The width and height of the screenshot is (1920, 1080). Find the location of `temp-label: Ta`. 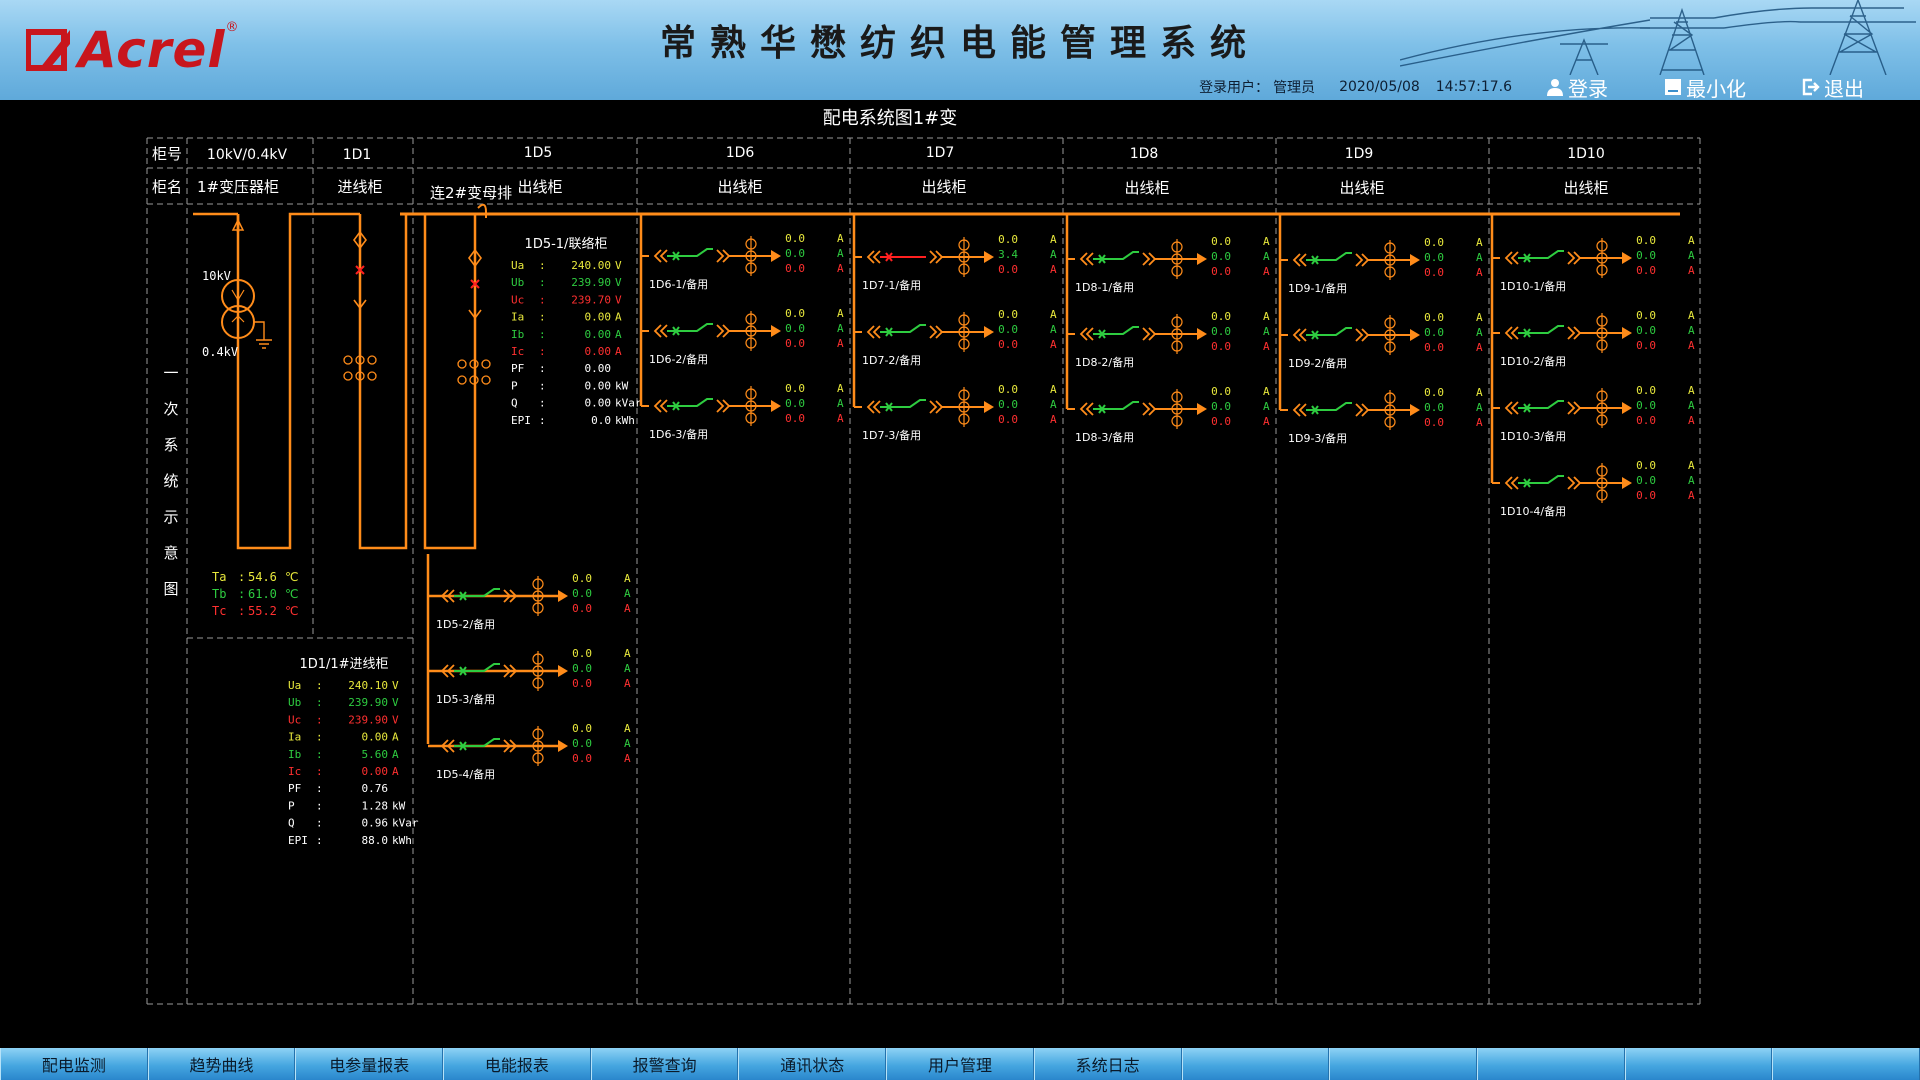

temp-label: Ta is located at coordinates (219, 577).